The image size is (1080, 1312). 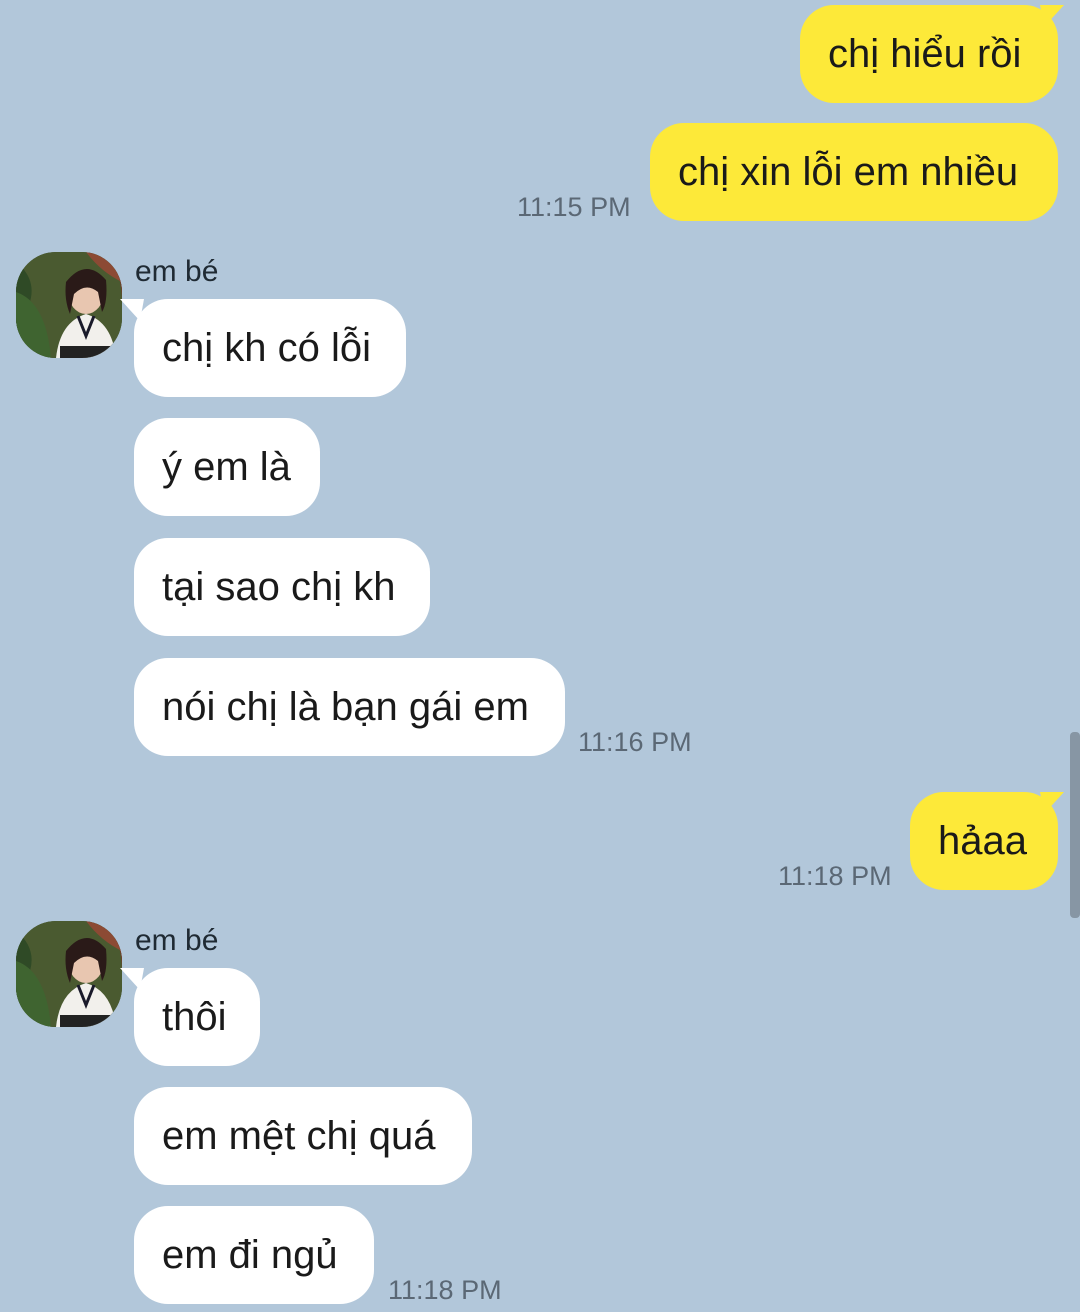 I want to click on message-text: em mệt chị quá, so click(x=299, y=1135).